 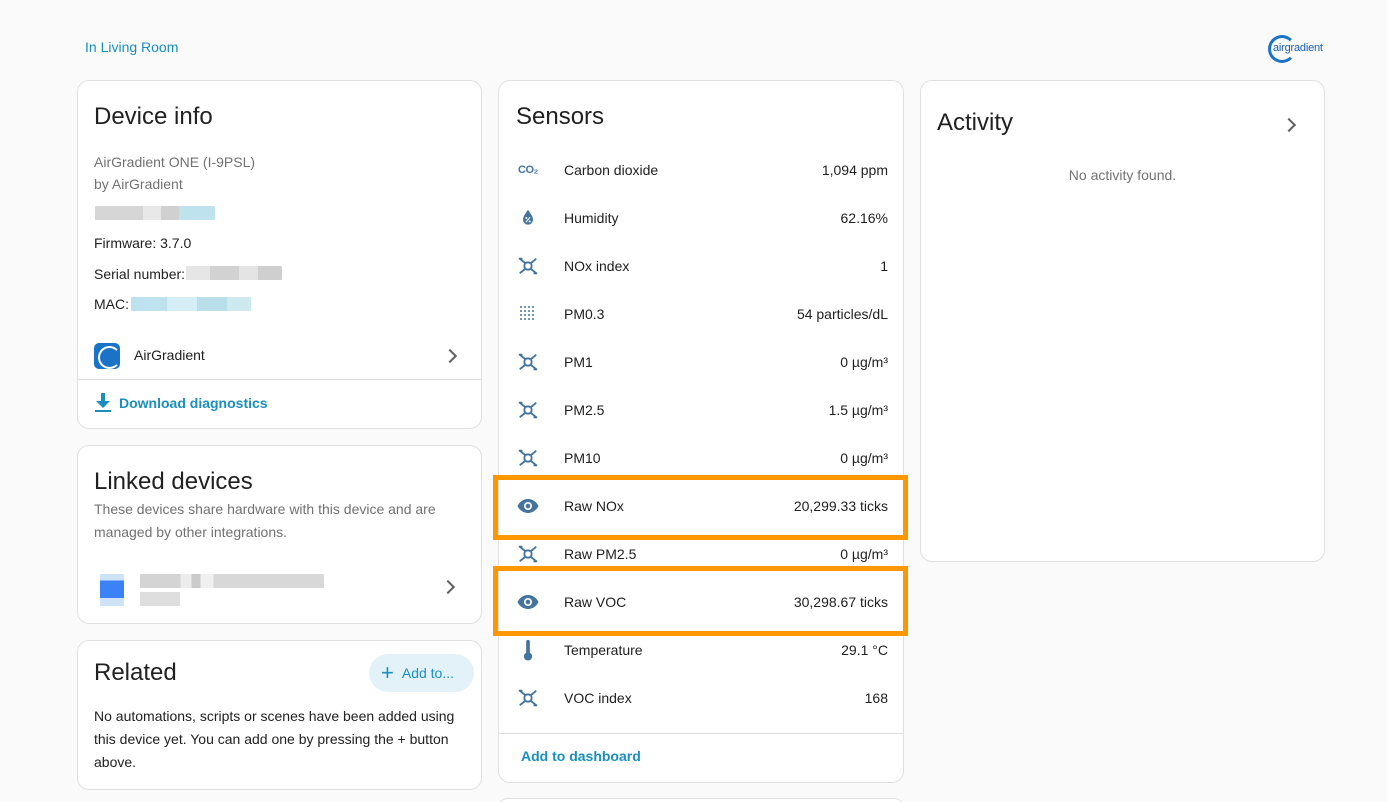 I want to click on download-diagnostics-button: Download diagnostics, so click(x=181, y=403).